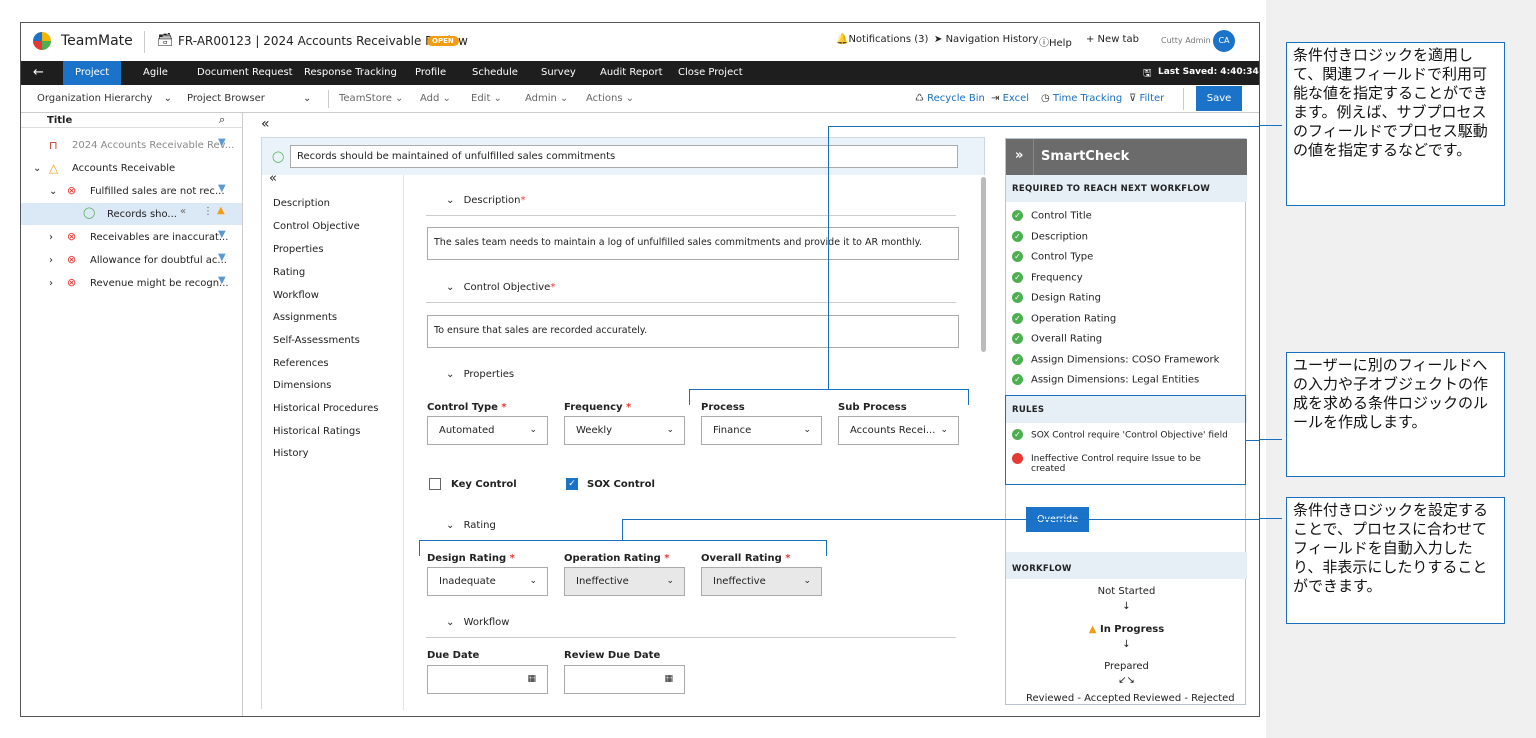 This screenshot has width=1536, height=738. What do you see at coordinates (500, 287) in the screenshot?
I see `objective-section-toggle: ⌄ Control Objective*` at bounding box center [500, 287].